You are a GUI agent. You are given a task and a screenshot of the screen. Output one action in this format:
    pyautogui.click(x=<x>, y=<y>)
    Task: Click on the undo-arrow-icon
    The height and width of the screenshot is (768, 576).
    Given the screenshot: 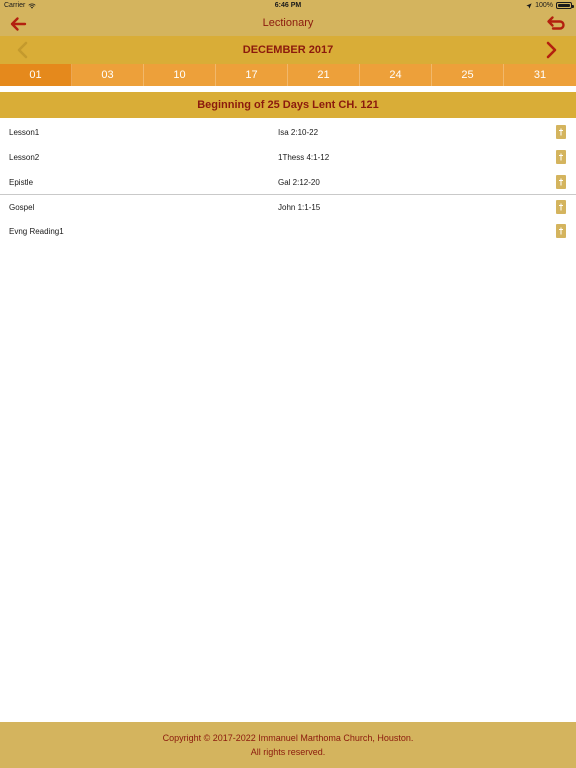 What is the action you would take?
    pyautogui.click(x=556, y=24)
    